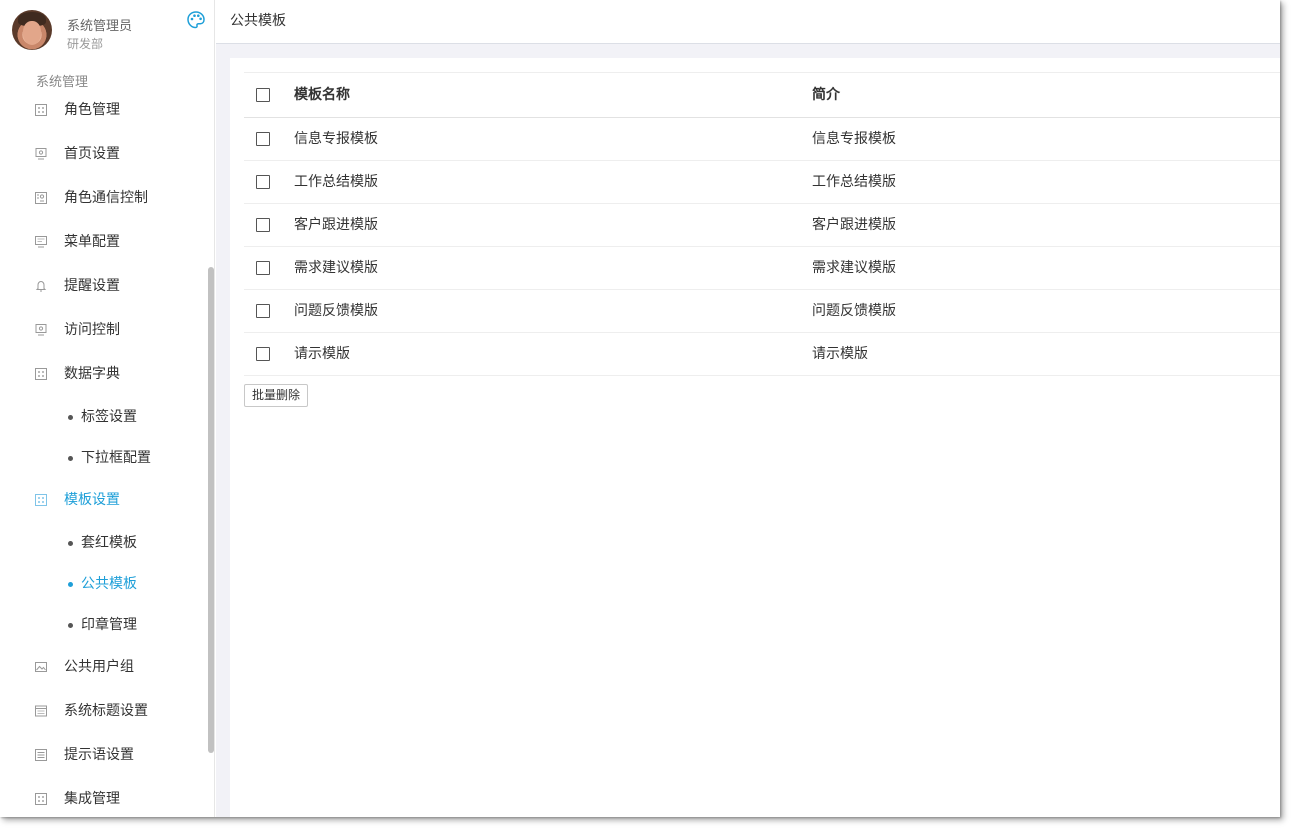 This screenshot has width=1297, height=833. Describe the element at coordinates (109, 584) in the screenshot. I see `sidebar-subitem-label: 公共模板` at that location.